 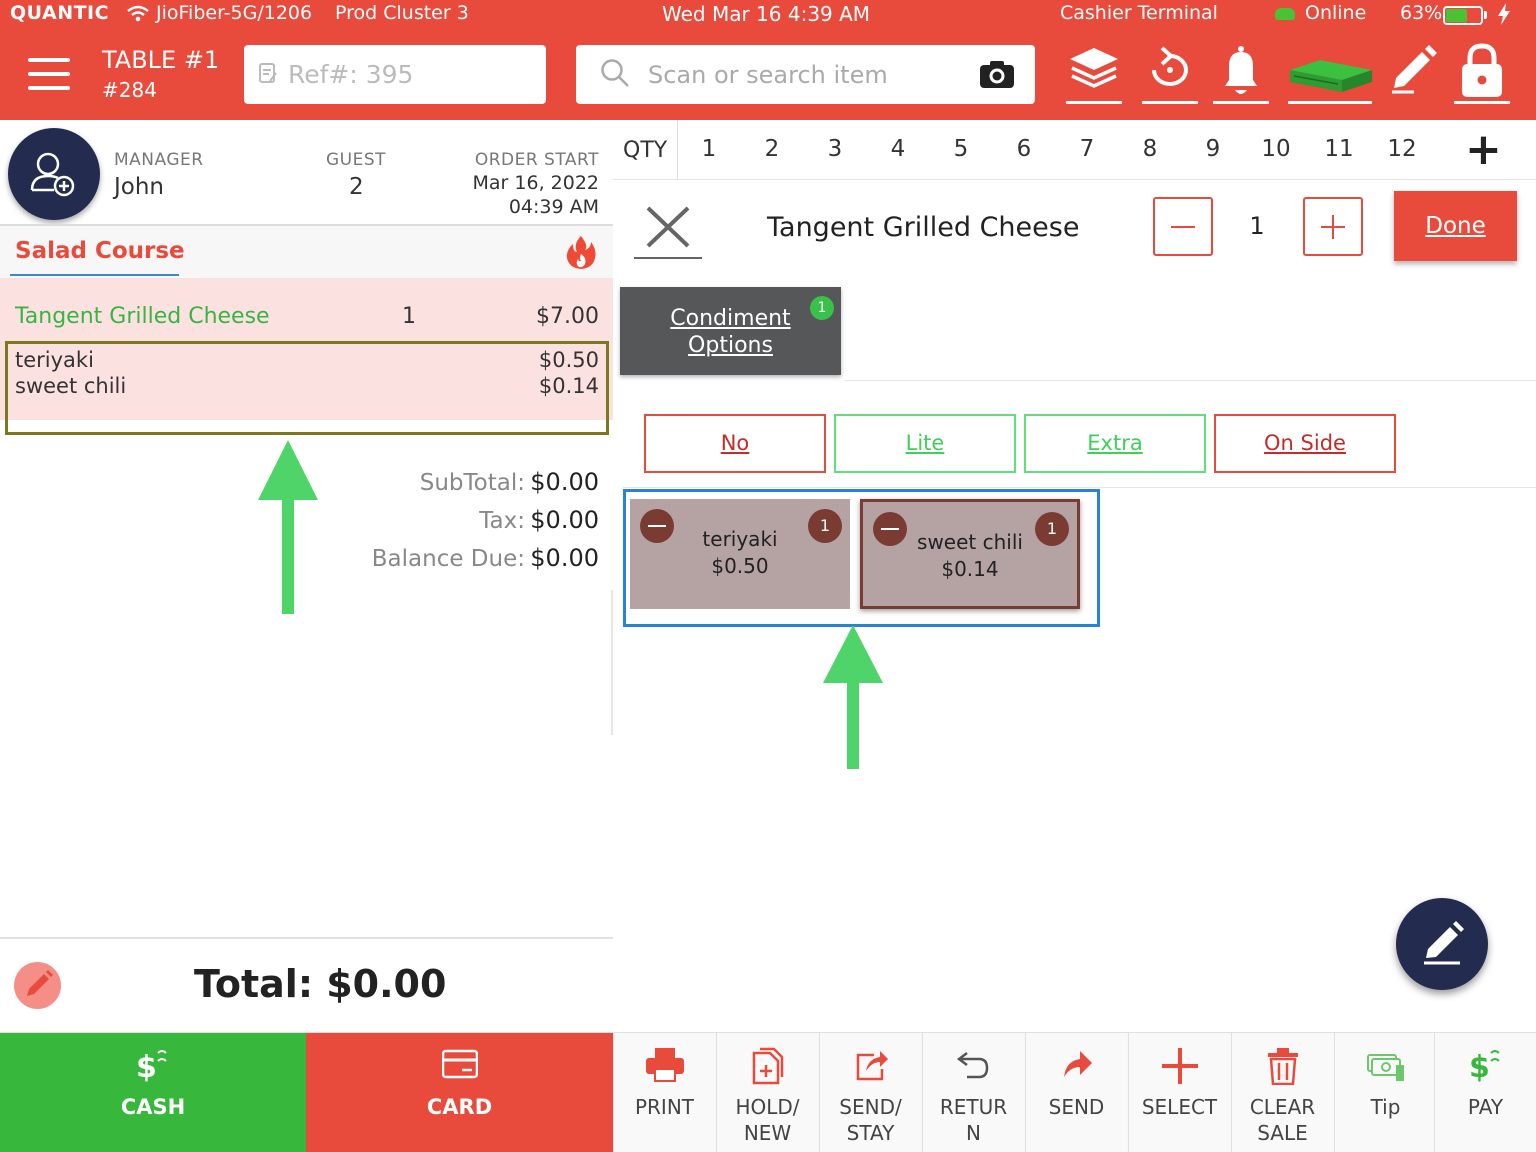 What do you see at coordinates (766, 14) in the screenshot?
I see `status-datetime: Wed Mar 16 4:39 AM` at bounding box center [766, 14].